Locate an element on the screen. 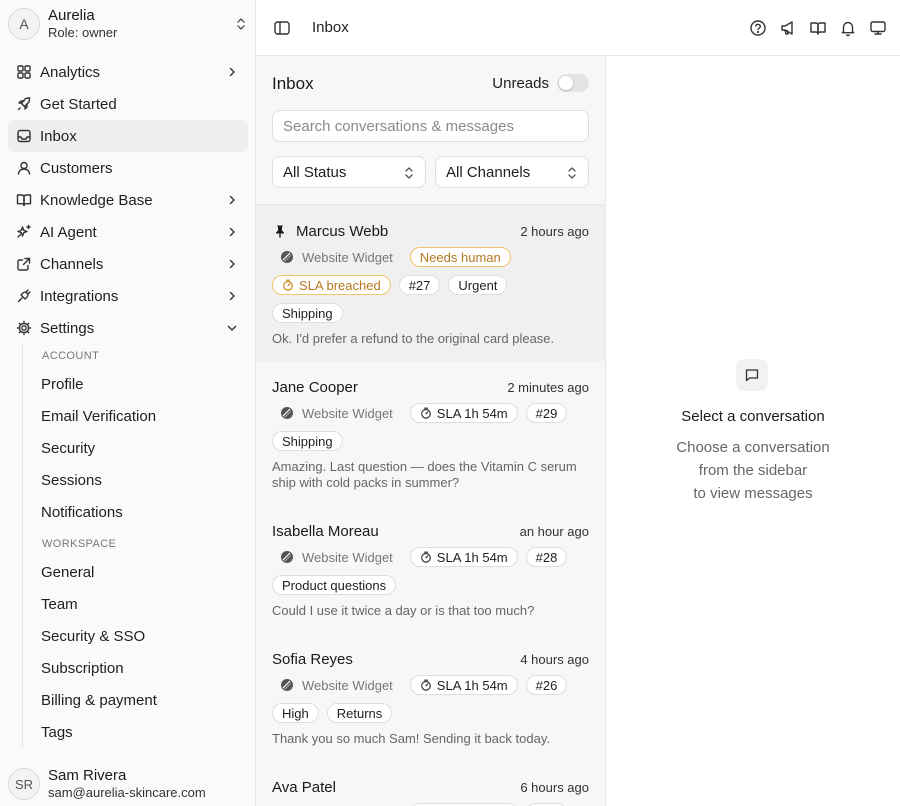 This screenshot has width=900, height=806. book-open-icon is located at coordinates (818, 28).